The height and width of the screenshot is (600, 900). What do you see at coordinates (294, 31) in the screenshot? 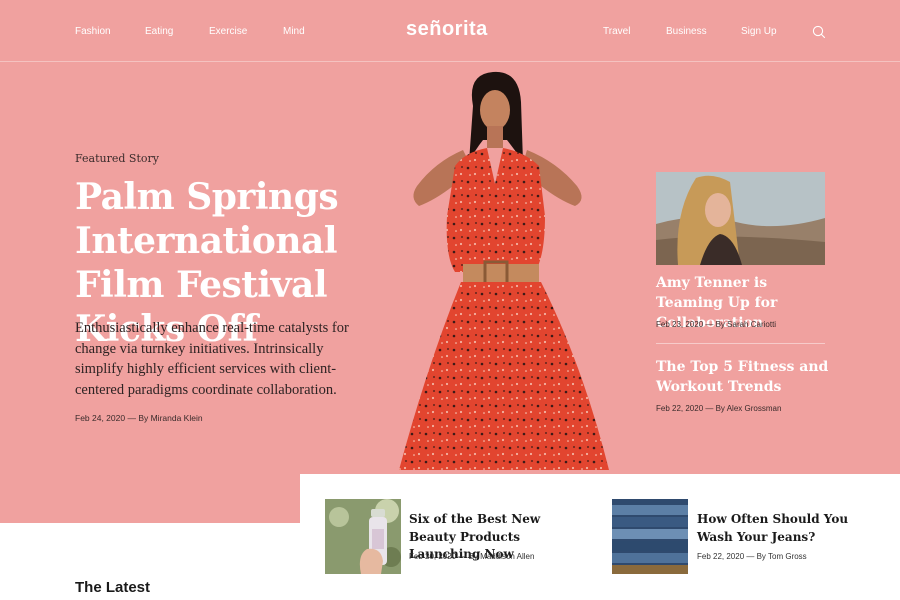
I see `nav-link-mind: Mind` at bounding box center [294, 31].